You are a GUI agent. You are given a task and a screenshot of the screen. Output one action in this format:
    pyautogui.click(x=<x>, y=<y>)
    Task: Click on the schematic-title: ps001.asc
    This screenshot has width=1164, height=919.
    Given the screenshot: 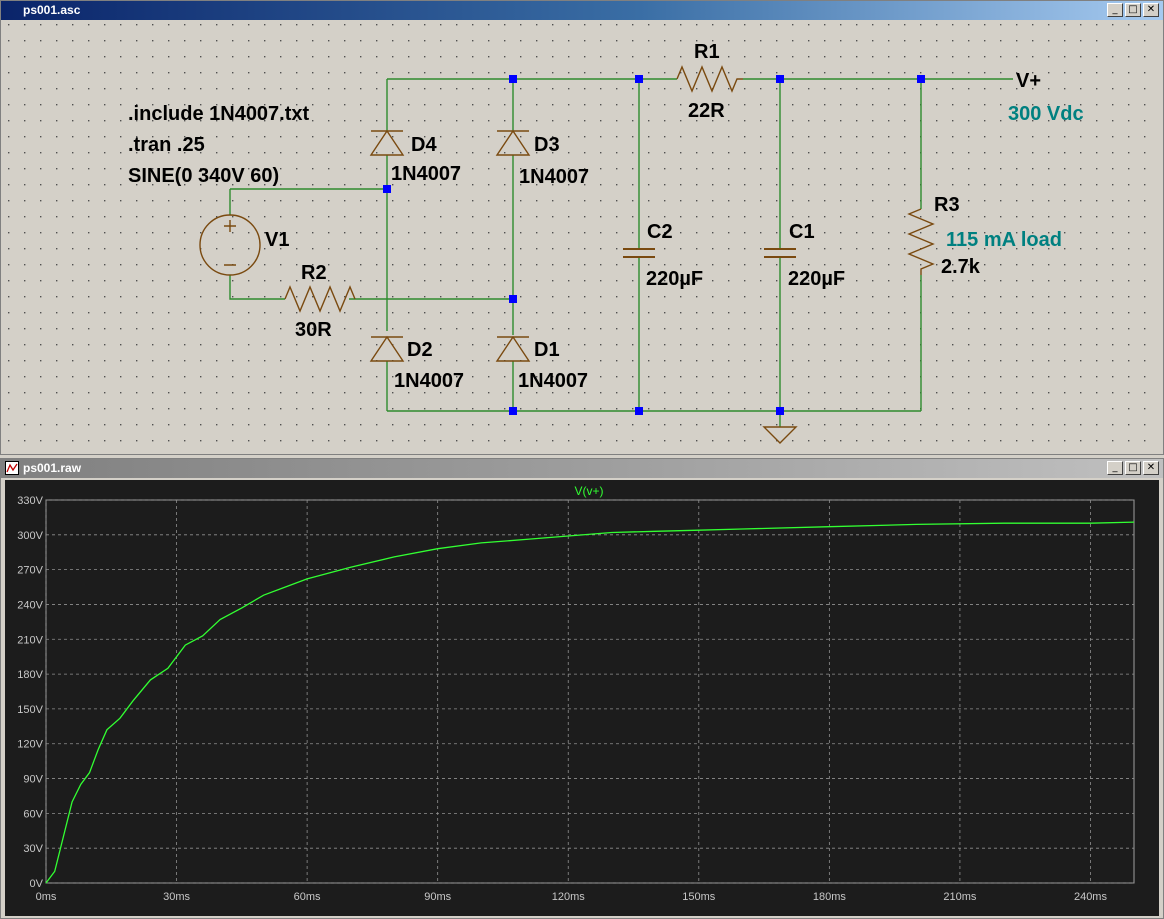 What is the action you would take?
    pyautogui.click(x=52, y=10)
    